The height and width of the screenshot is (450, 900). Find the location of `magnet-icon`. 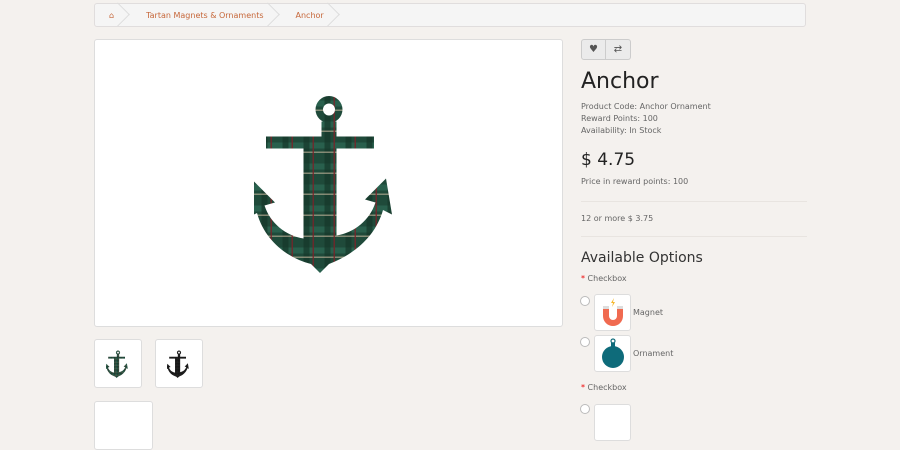

magnet-icon is located at coordinates (612, 311).